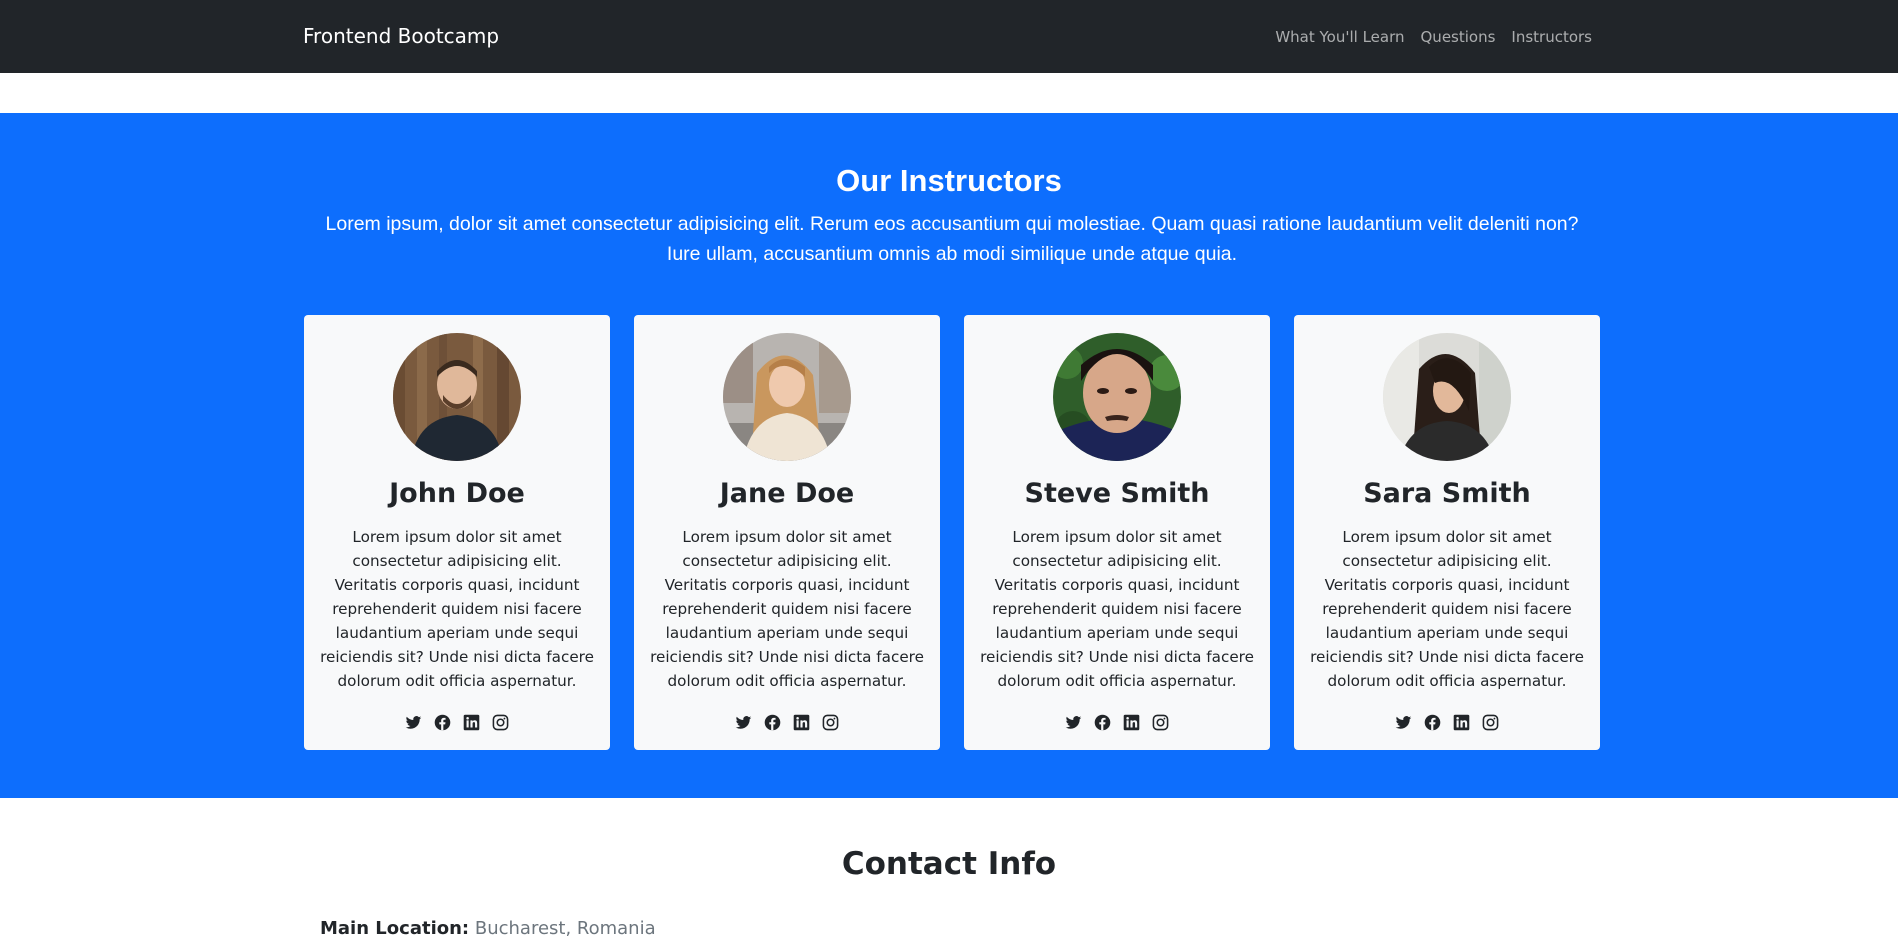  I want to click on nav-link-questions: Questions, so click(1458, 37).